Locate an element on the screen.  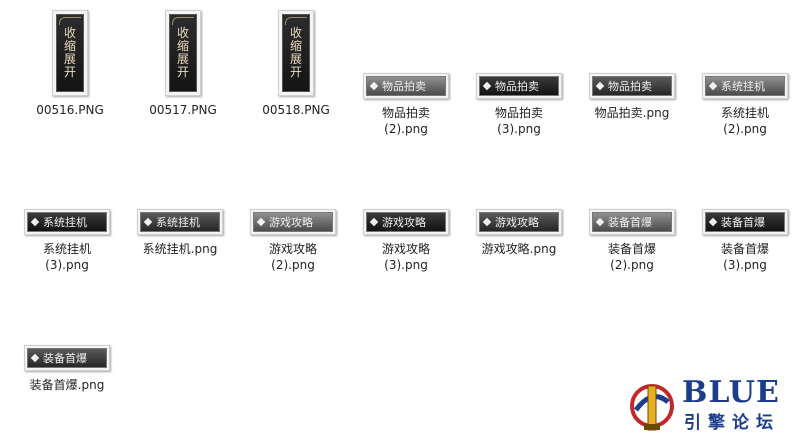
file-name: 装备首爆 (2).png is located at coordinates (631, 257).